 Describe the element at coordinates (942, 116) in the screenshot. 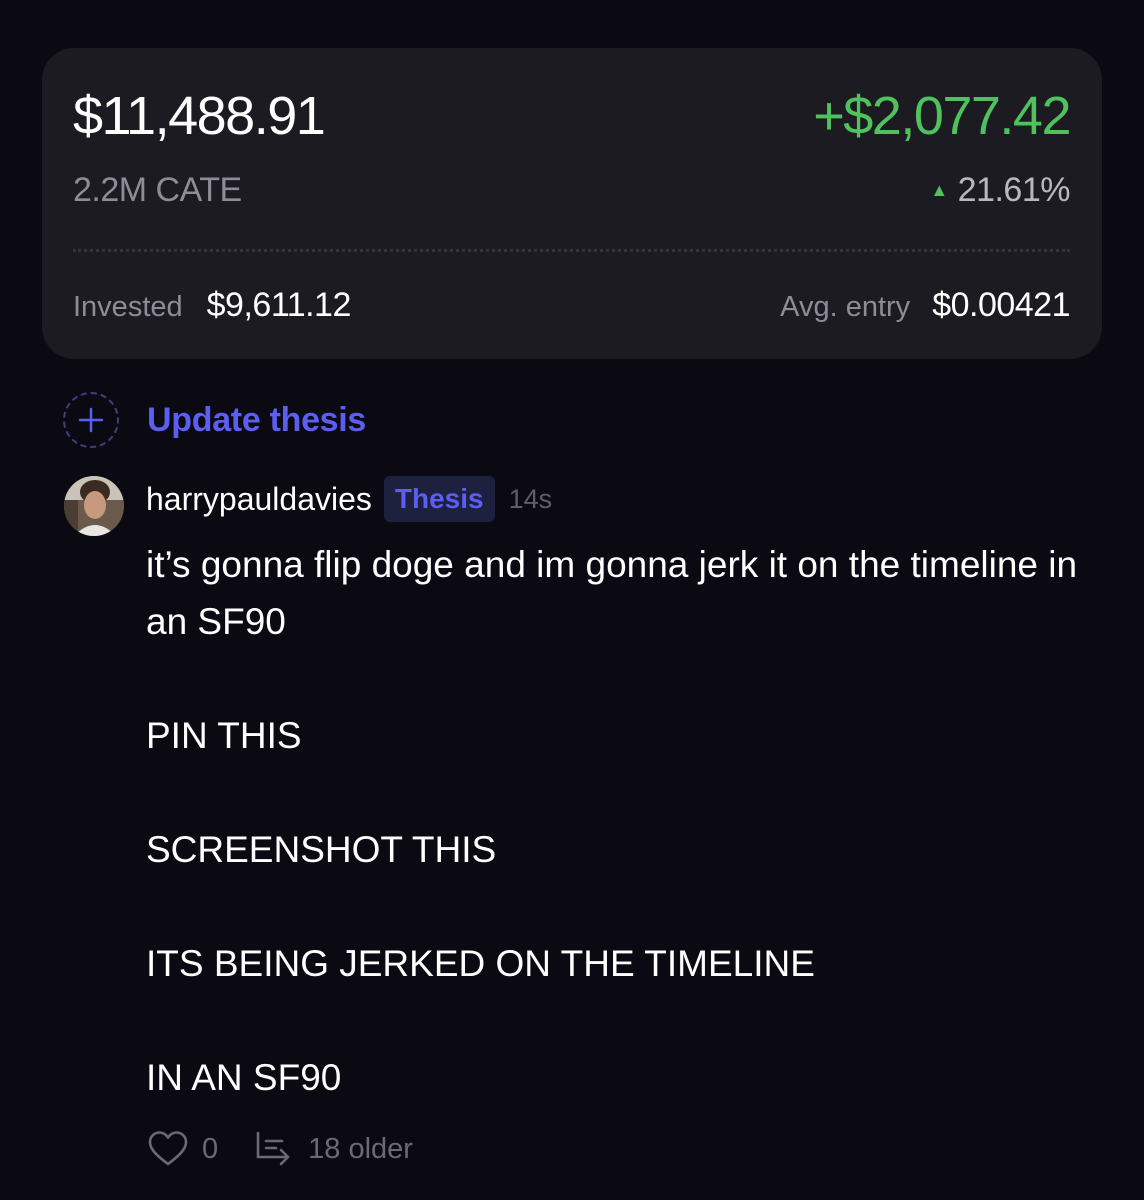

I see `pnl-amount: +$2,077.42` at that location.